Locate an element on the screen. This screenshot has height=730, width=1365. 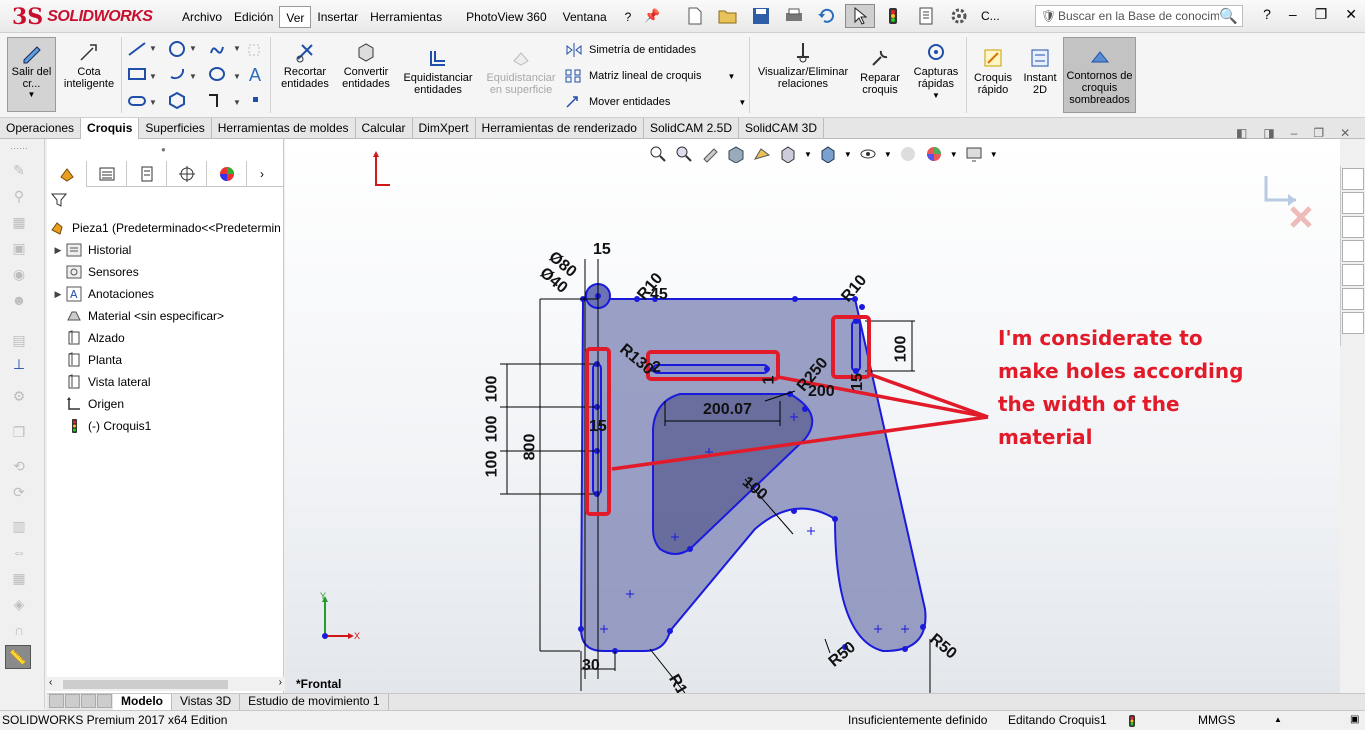
quick-snaps-button: Capturas rápidas ▼ is located at coordinates (936, 71).